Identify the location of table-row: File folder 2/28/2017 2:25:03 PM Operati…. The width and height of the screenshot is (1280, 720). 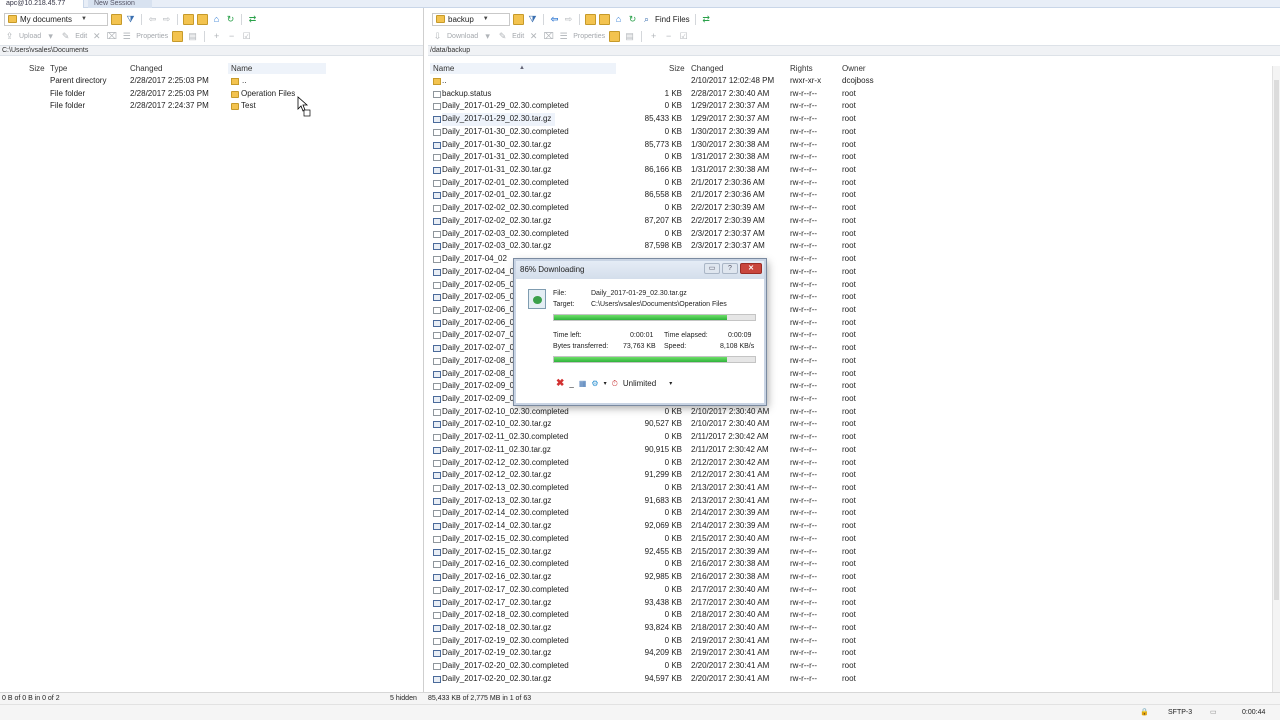
(211, 94).